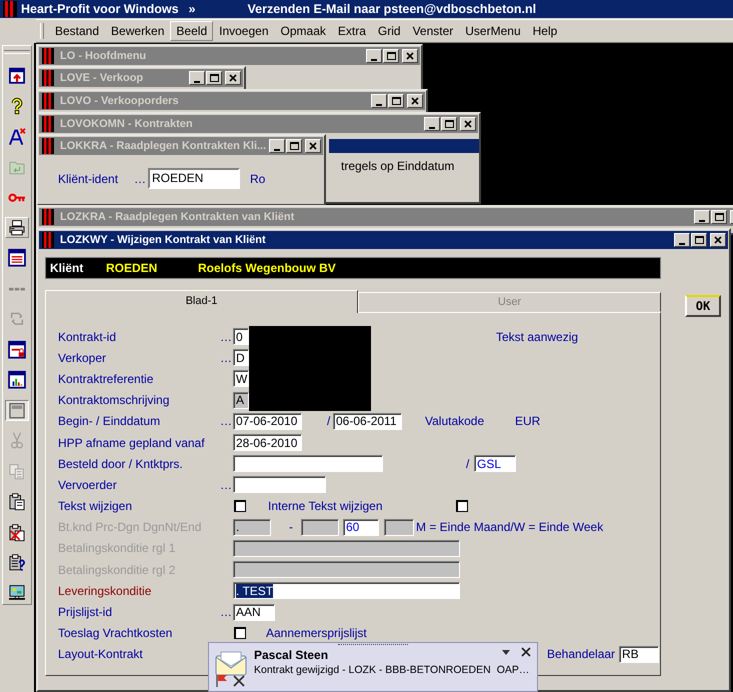 The image size is (733, 692). Describe the element at coordinates (239, 680) in the screenshot. I see `delete-icon` at that location.